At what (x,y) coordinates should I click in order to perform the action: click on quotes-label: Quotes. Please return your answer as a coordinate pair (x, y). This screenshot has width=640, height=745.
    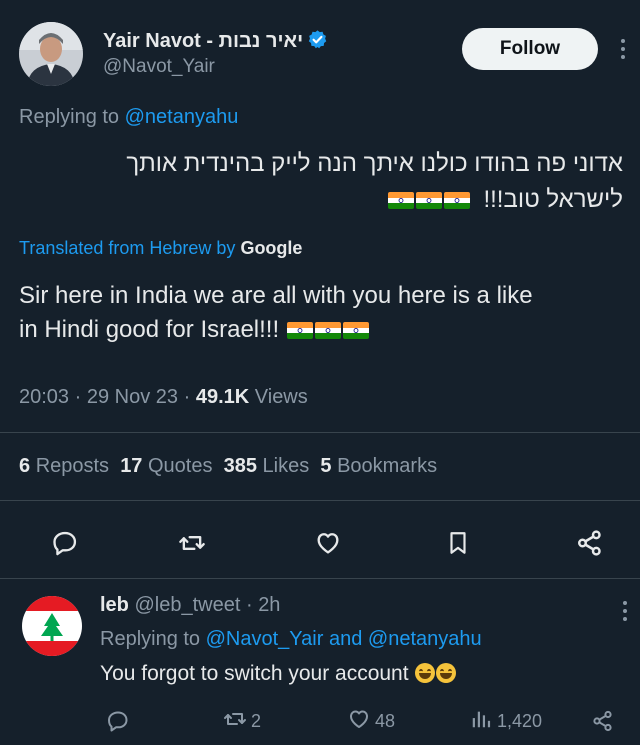
    Looking at the image, I should click on (180, 466).